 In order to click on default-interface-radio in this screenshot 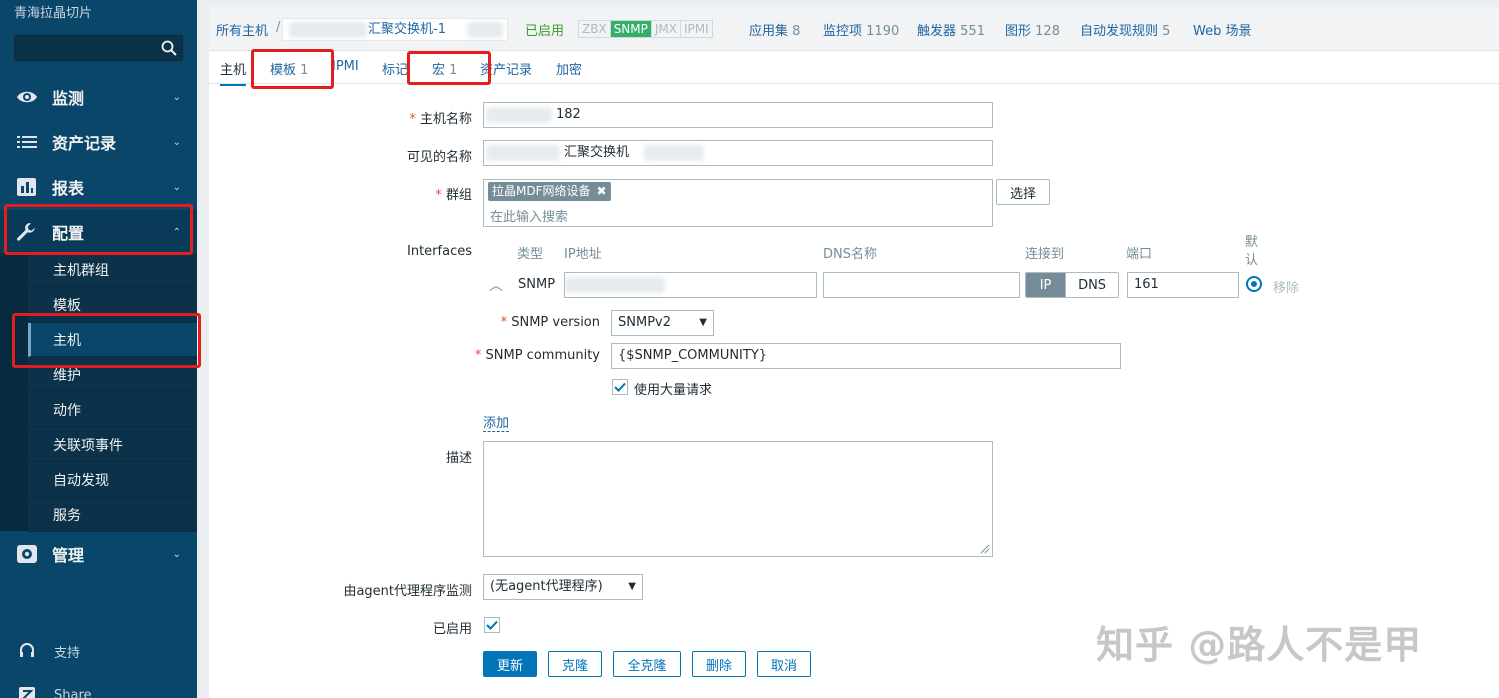, I will do `click(1254, 284)`.